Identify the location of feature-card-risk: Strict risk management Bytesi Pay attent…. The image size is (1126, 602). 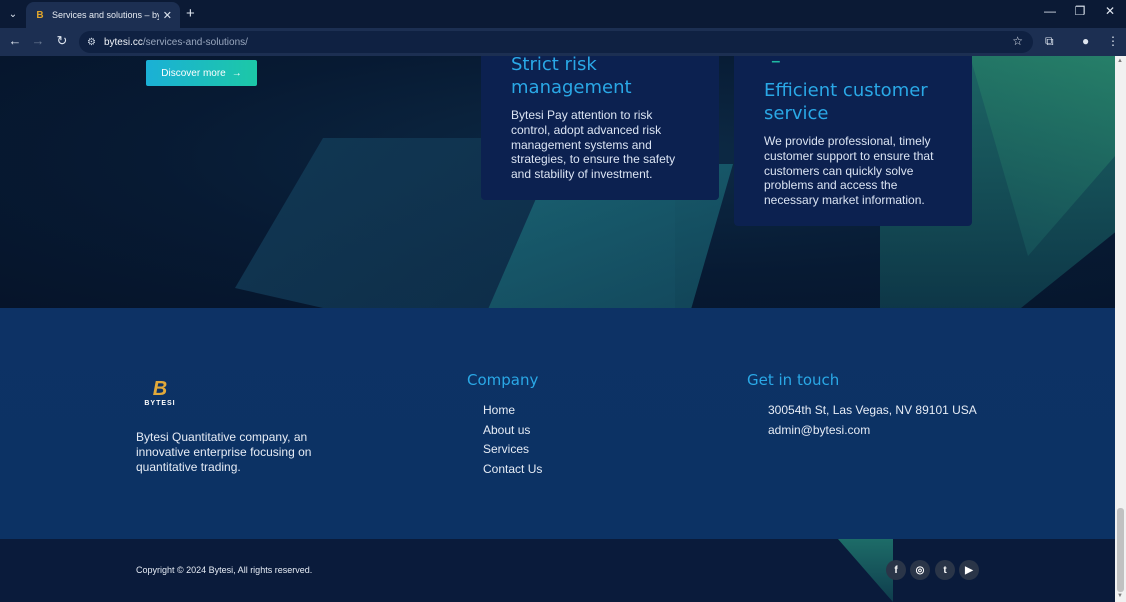
(600, 128).